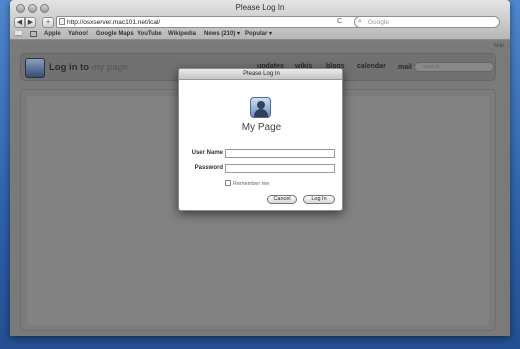 This screenshot has width=520, height=349. I want to click on password-label: Password, so click(208, 168).